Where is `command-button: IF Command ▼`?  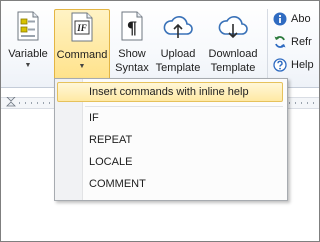 command-button: IF Command ▼ is located at coordinates (82, 45).